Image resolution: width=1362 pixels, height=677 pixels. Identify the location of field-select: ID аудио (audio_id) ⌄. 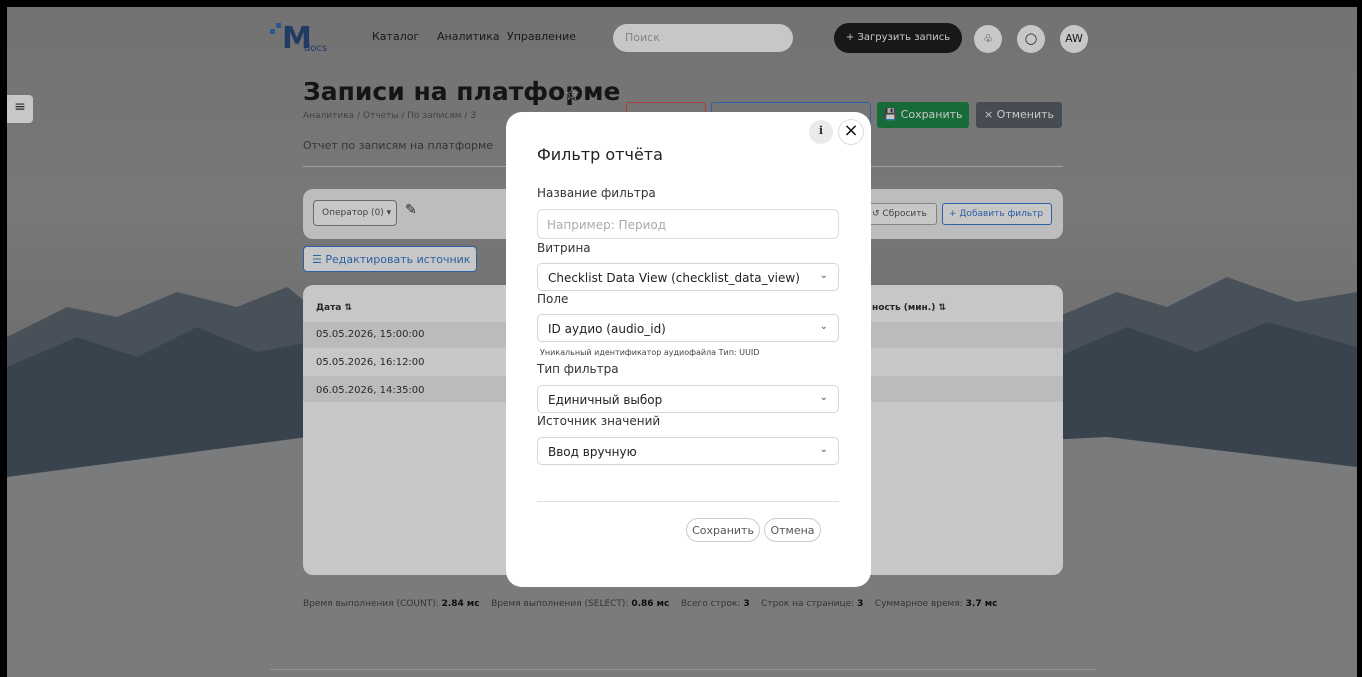
(688, 328).